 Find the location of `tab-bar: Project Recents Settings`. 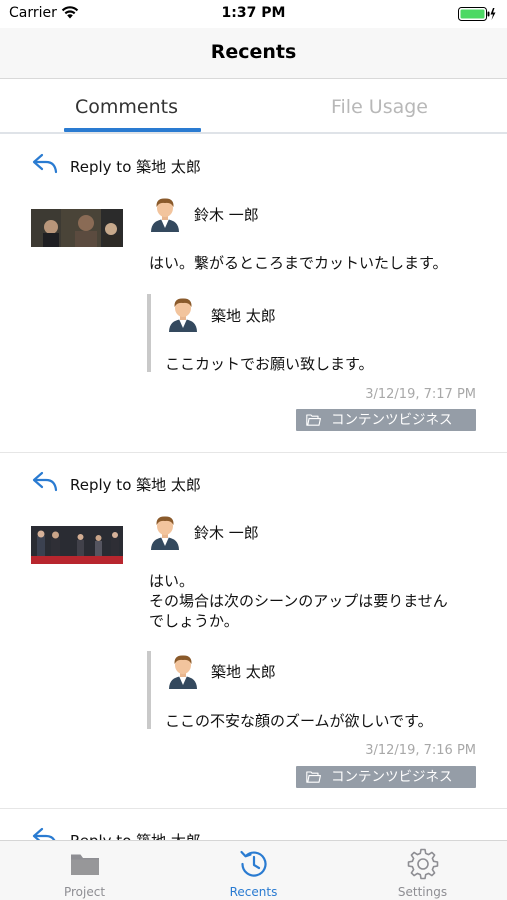

tab-bar: Project Recents Settings is located at coordinates (253, 870).